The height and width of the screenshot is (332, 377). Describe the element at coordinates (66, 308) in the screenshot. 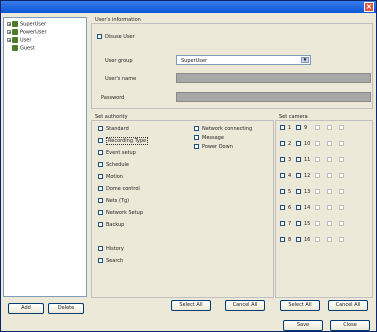

I see `delete-button: Delete` at that location.